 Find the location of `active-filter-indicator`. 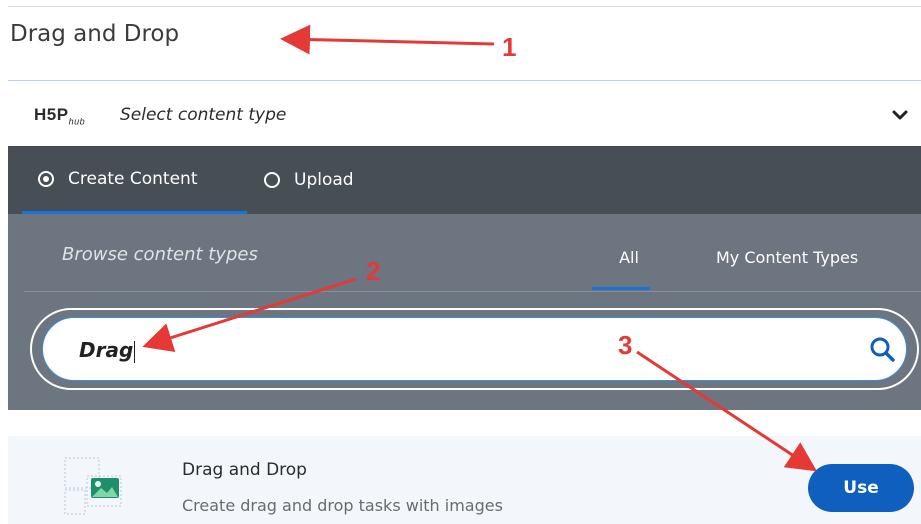

active-filter-indicator is located at coordinates (621, 288).